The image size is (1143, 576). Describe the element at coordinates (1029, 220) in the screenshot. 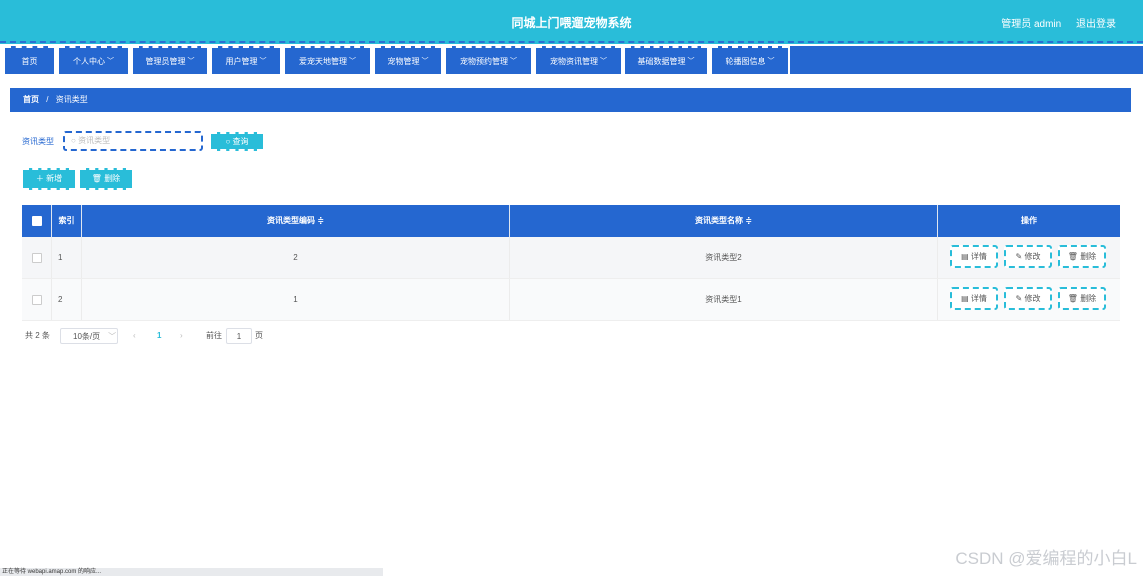

I see `header-operations: 操作` at that location.